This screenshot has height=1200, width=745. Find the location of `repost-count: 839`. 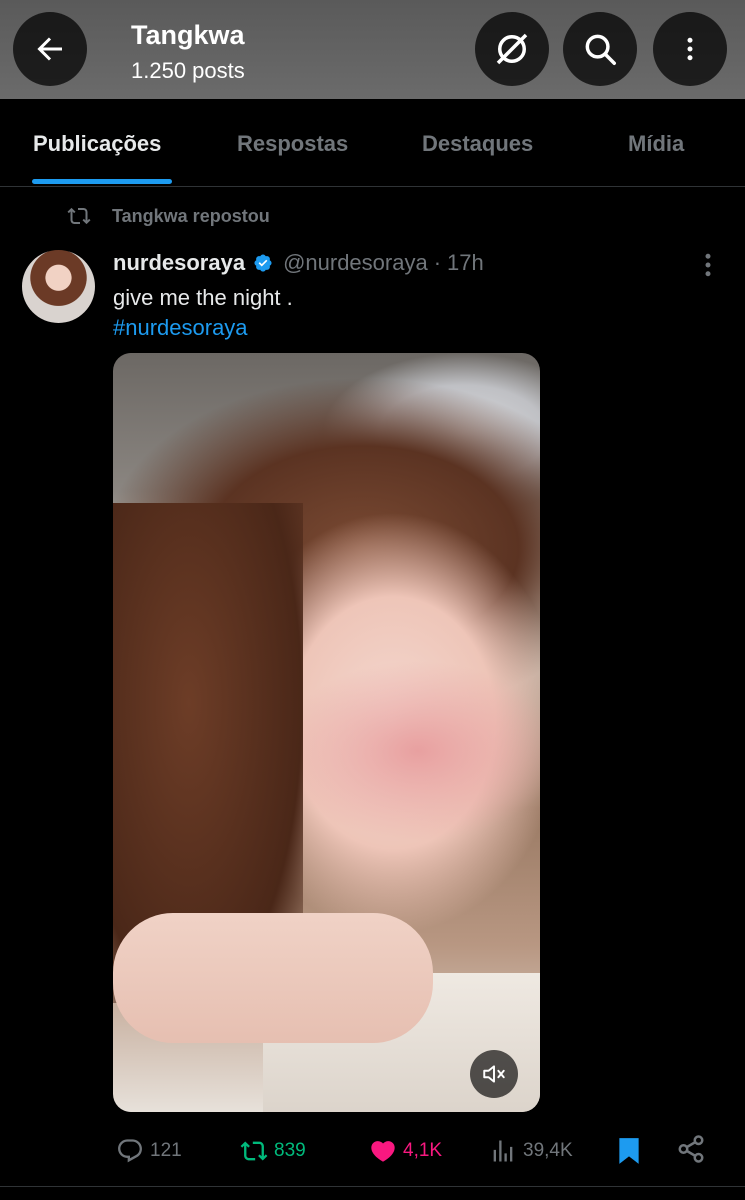

repost-count: 839 is located at coordinates (290, 1150).